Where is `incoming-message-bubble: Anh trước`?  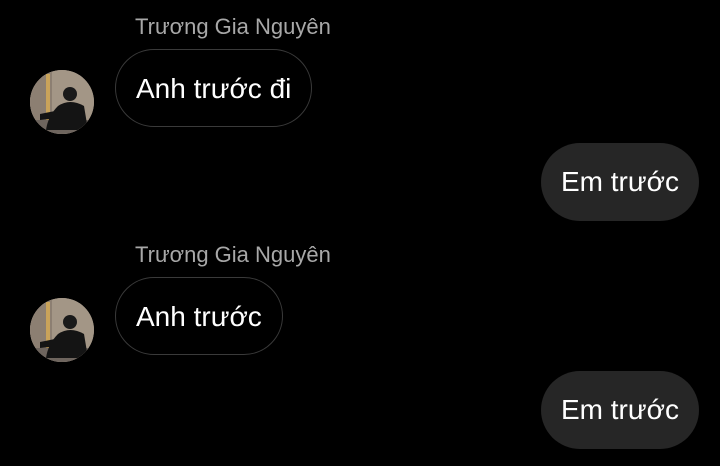 incoming-message-bubble: Anh trước is located at coordinates (199, 316).